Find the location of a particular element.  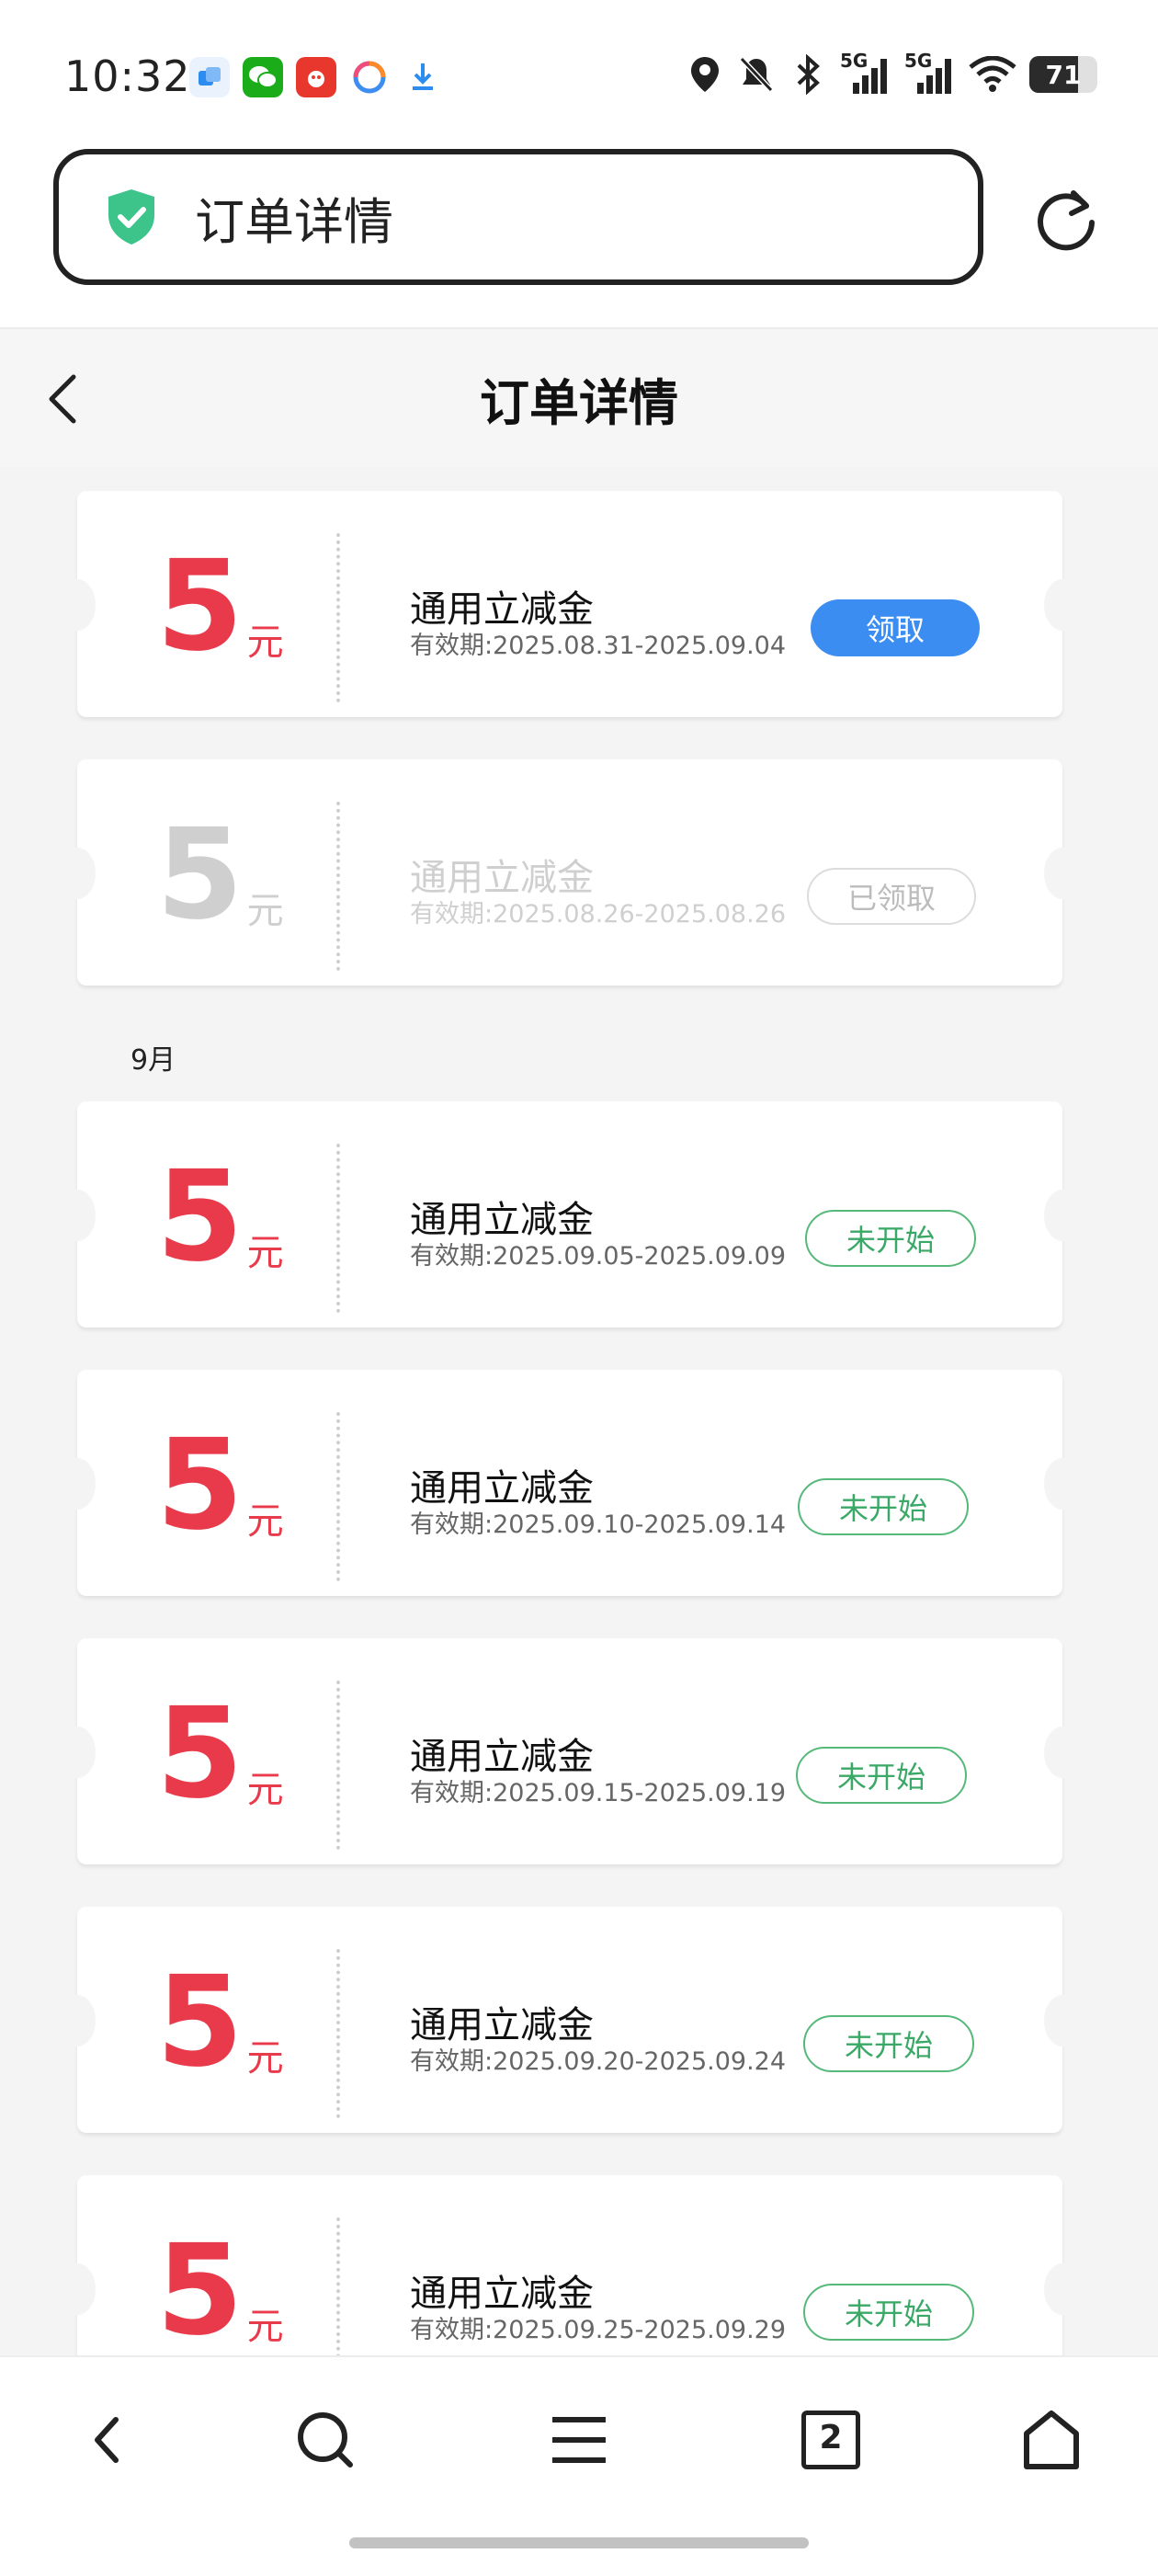

coupon-card: 5 元 通用立减金 有效期:2025.09.05-2025.09.09 未开始 is located at coordinates (570, 1214).